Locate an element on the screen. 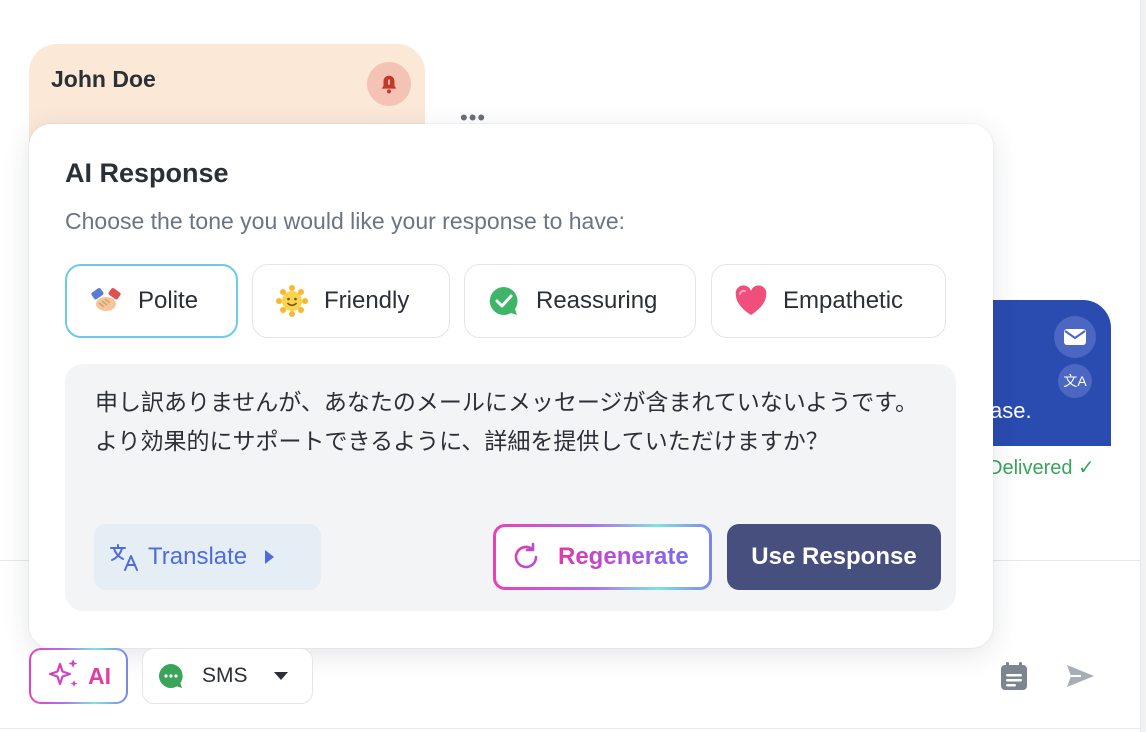  bottom-border is located at coordinates (570, 728).